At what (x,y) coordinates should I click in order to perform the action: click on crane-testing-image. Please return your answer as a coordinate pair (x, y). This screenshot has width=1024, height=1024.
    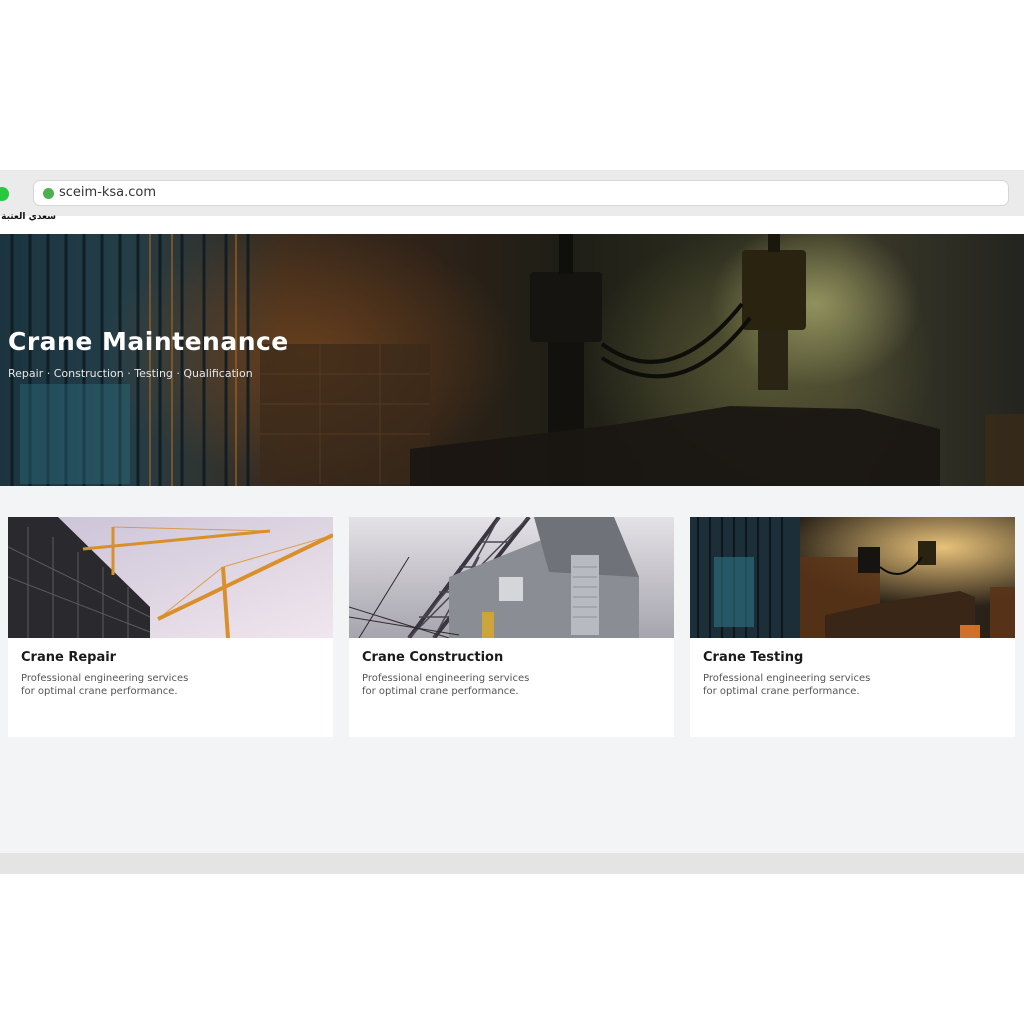
    Looking at the image, I should click on (852, 577).